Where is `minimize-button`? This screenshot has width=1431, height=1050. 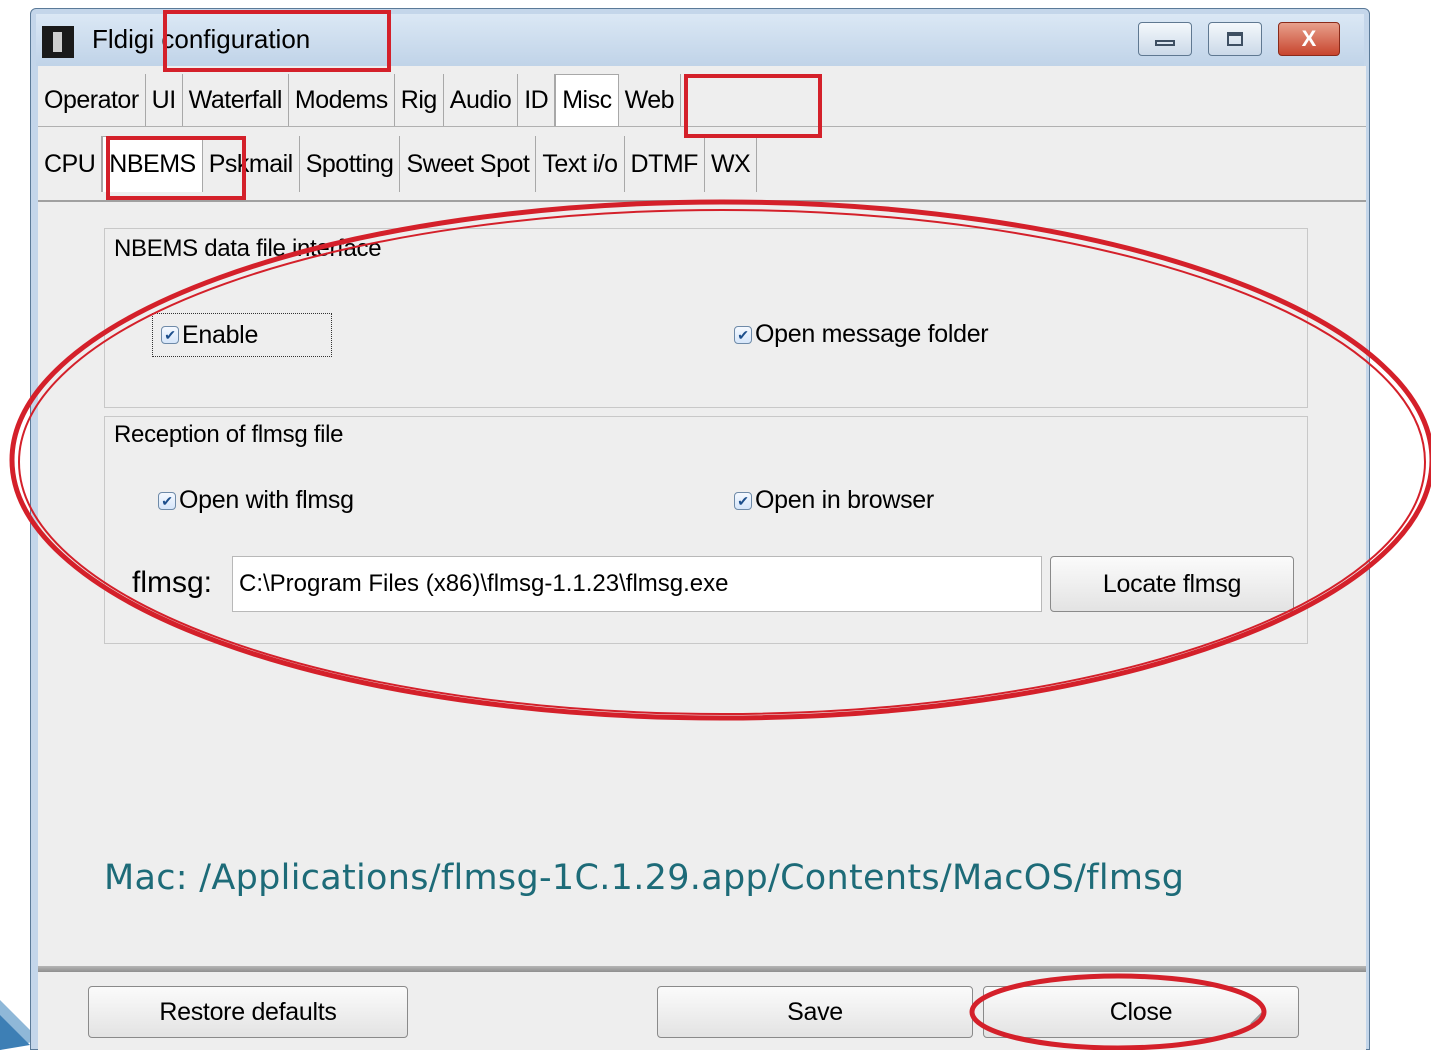
minimize-button is located at coordinates (1165, 39).